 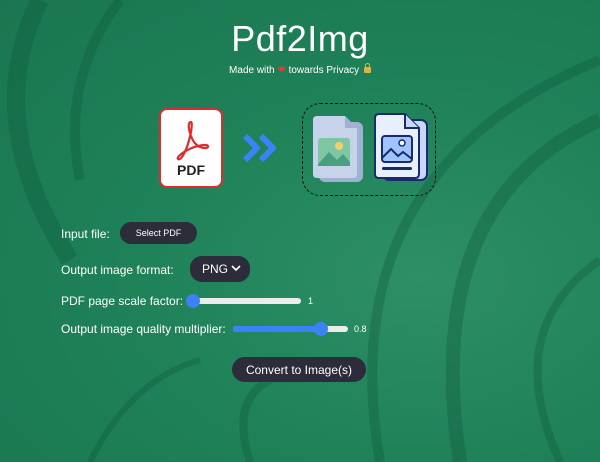 I want to click on image-files-stack-icon, so click(x=401, y=147).